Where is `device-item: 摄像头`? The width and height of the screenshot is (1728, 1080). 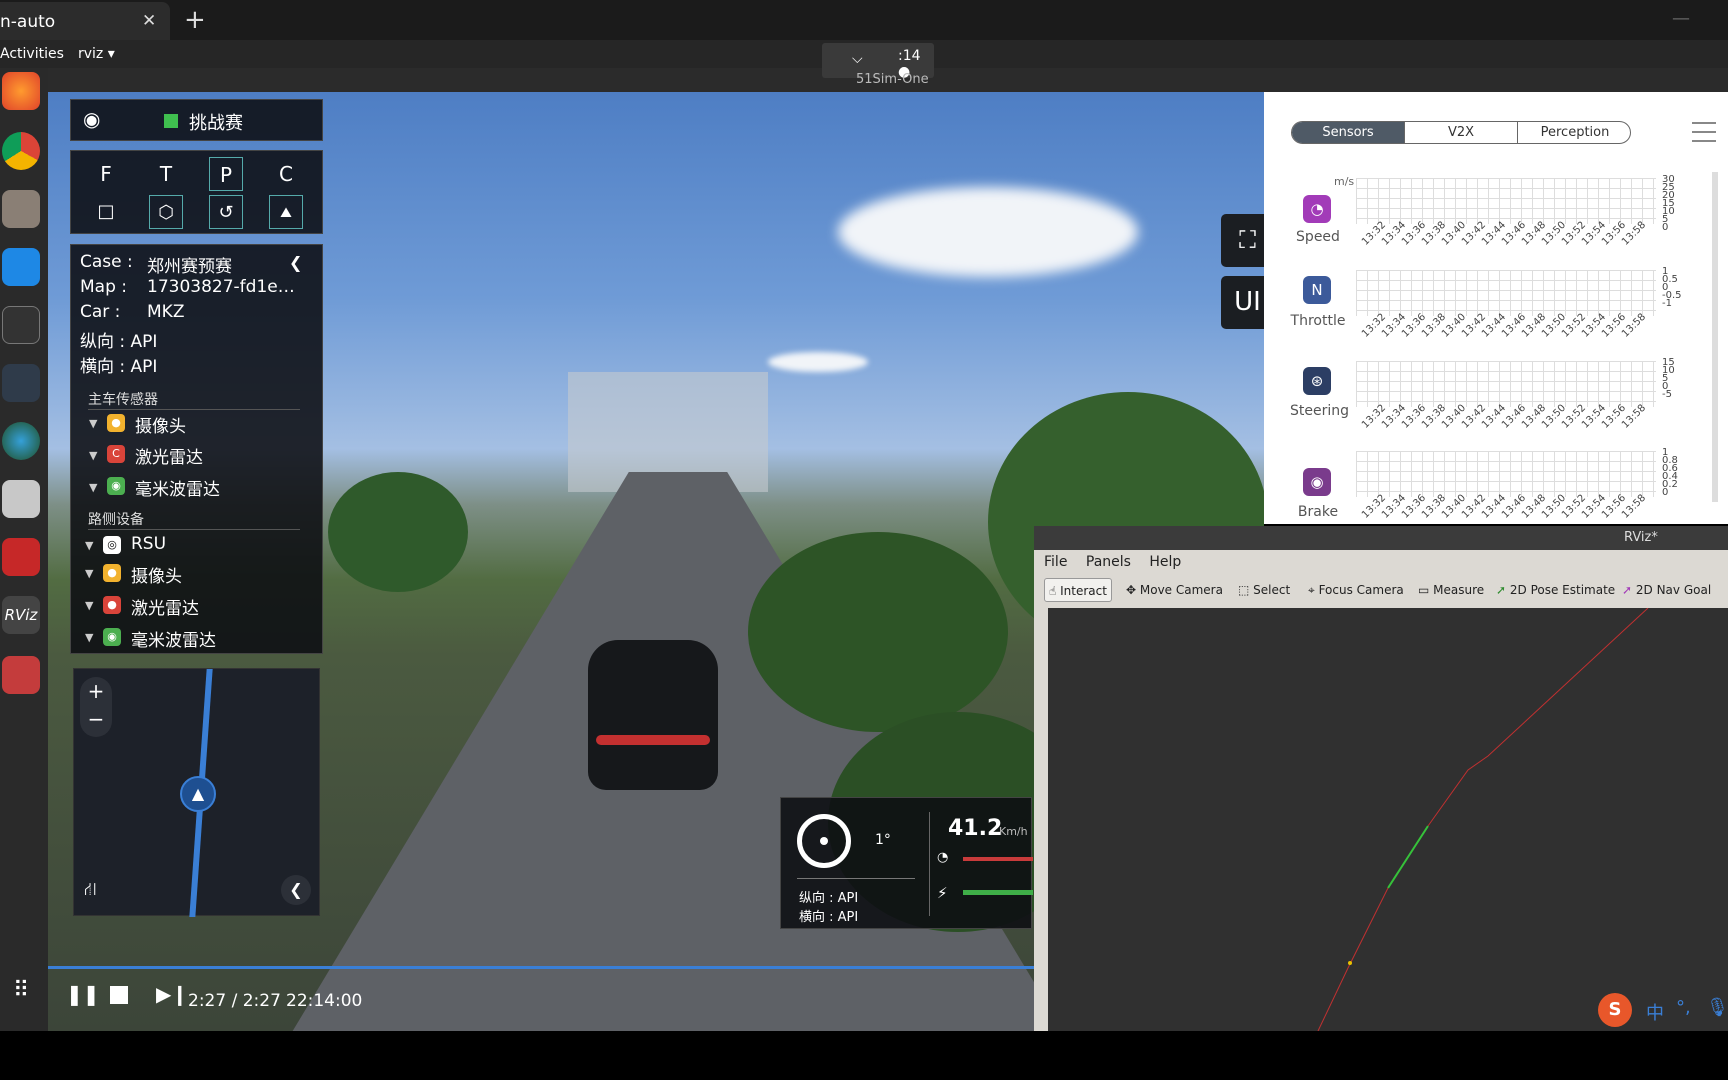 device-item: 摄像头 is located at coordinates (156, 574).